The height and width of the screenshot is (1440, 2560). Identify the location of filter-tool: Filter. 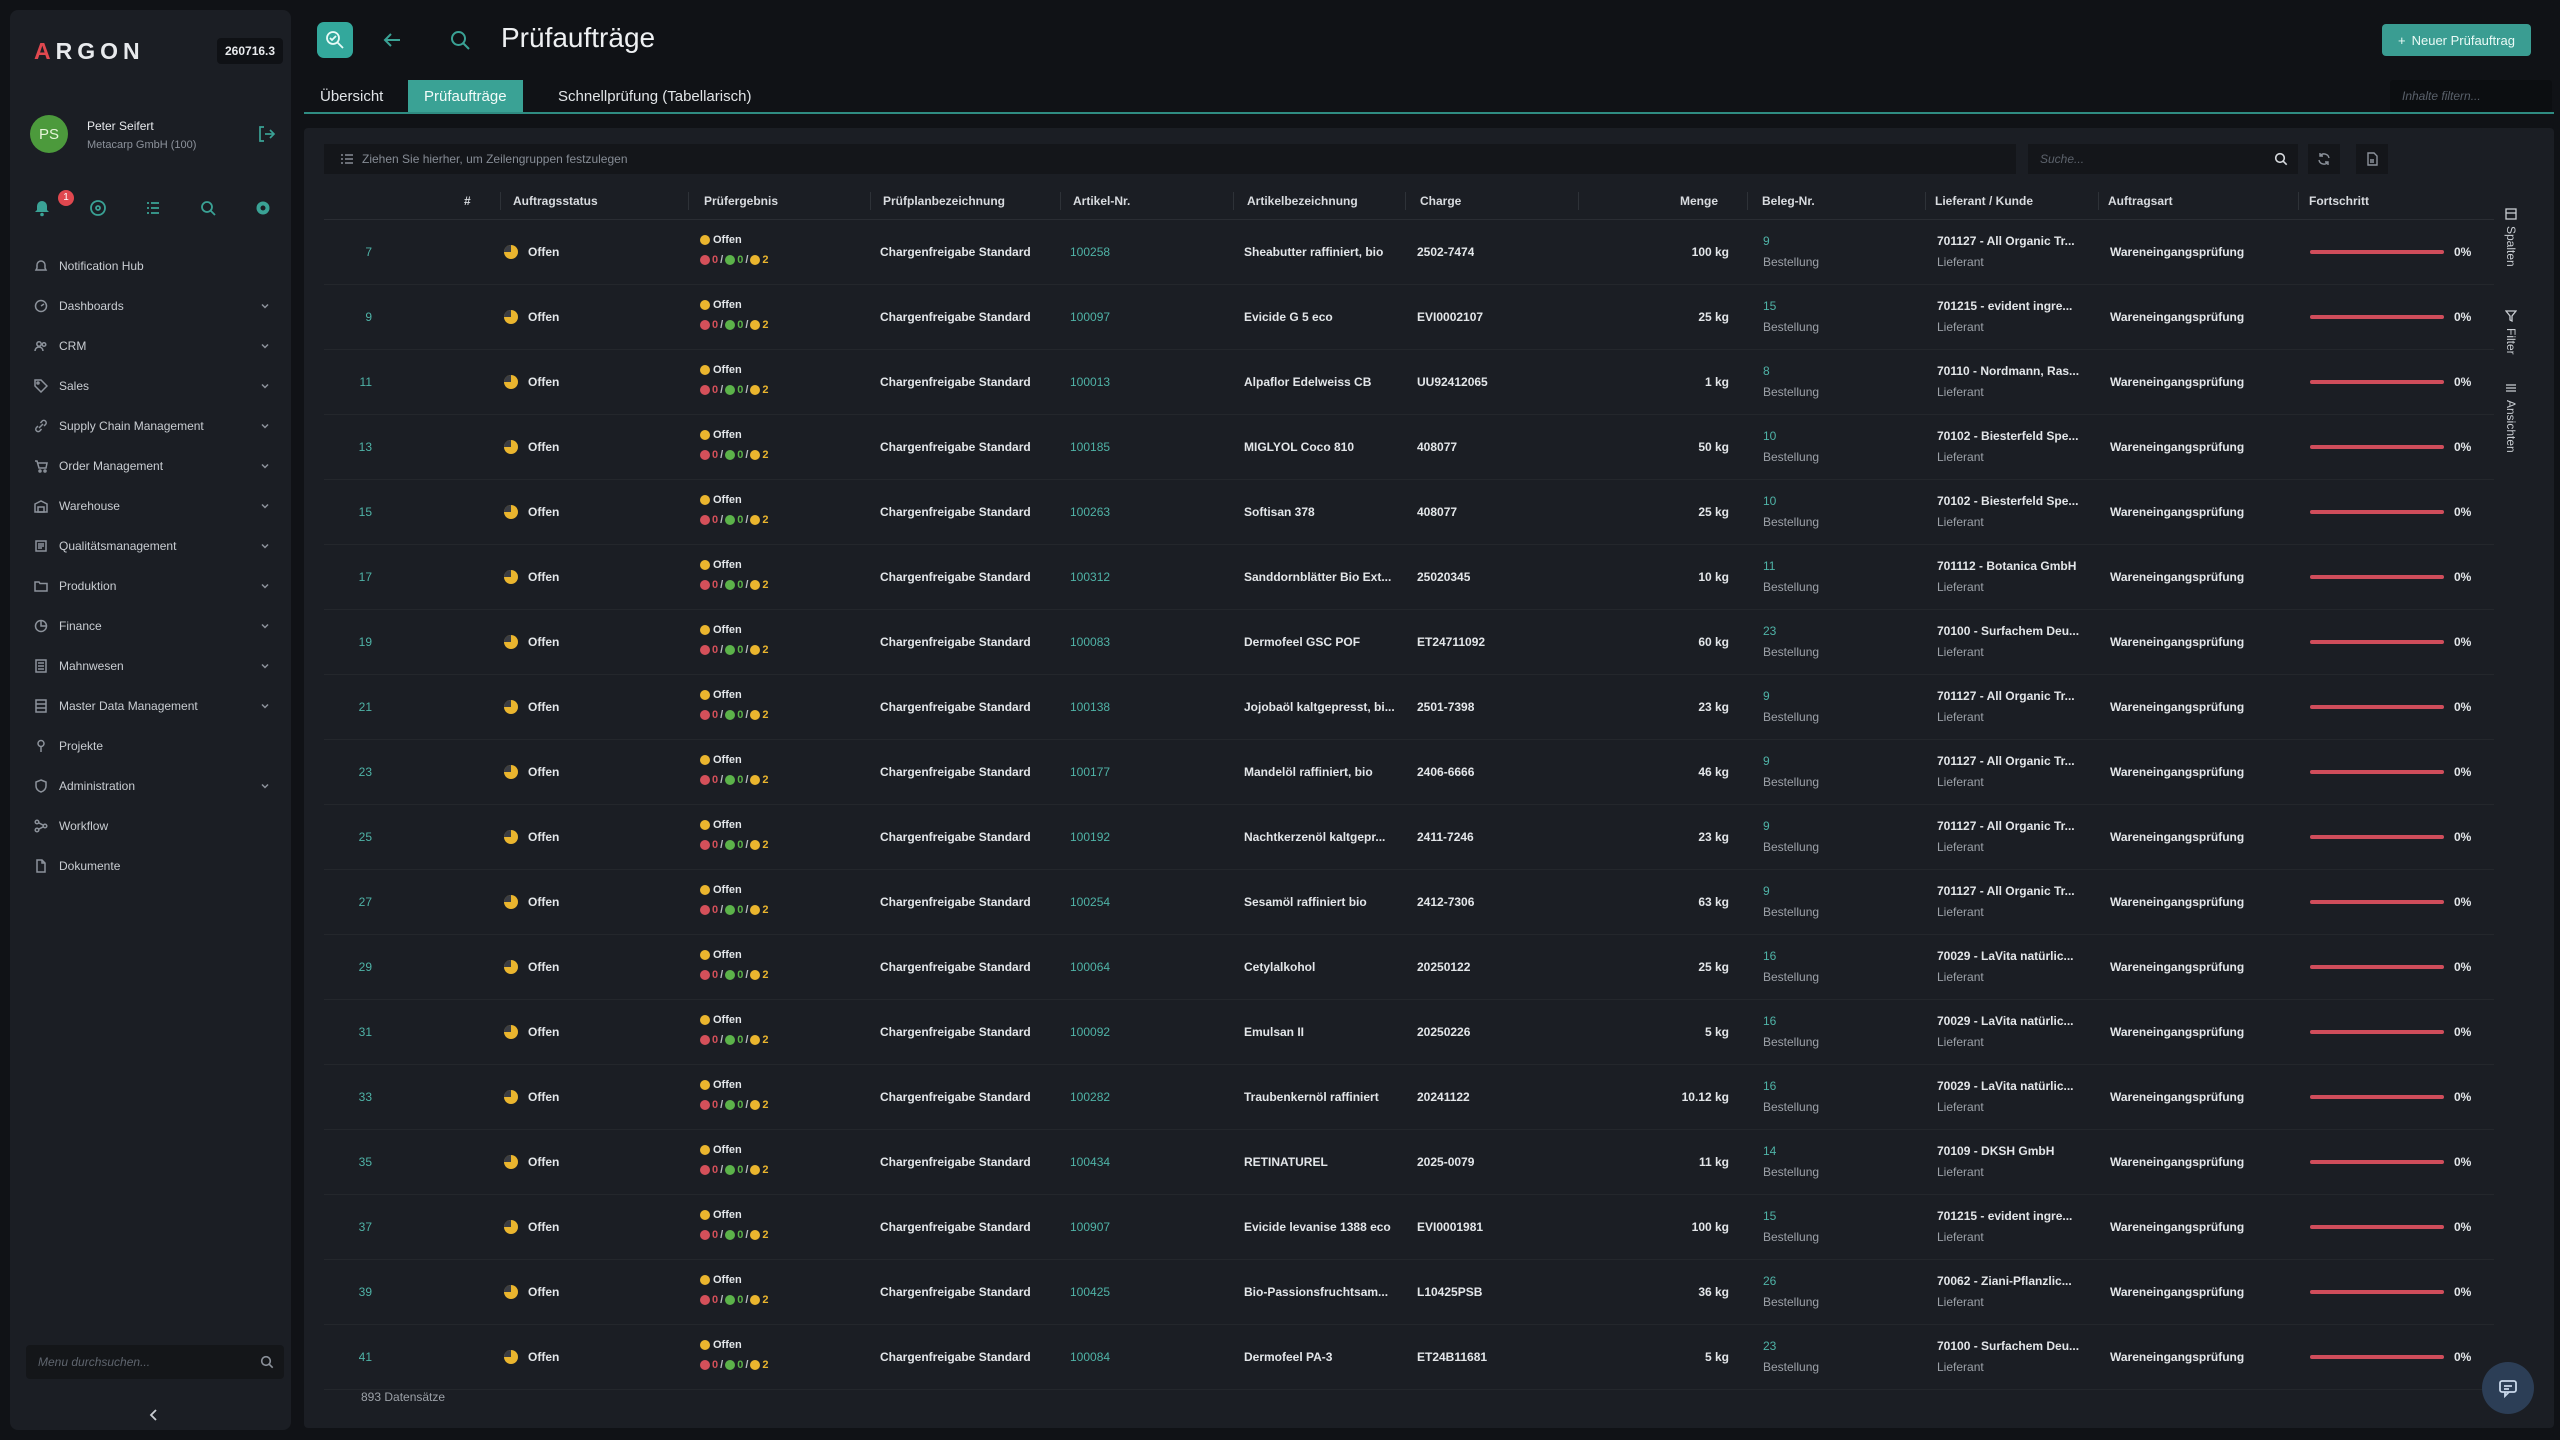
(2511, 332).